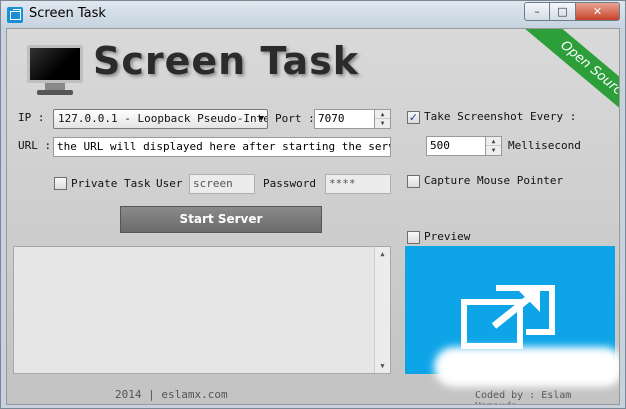 The image size is (626, 409). I want to click on private-task-label: Private Task, so click(111, 183).